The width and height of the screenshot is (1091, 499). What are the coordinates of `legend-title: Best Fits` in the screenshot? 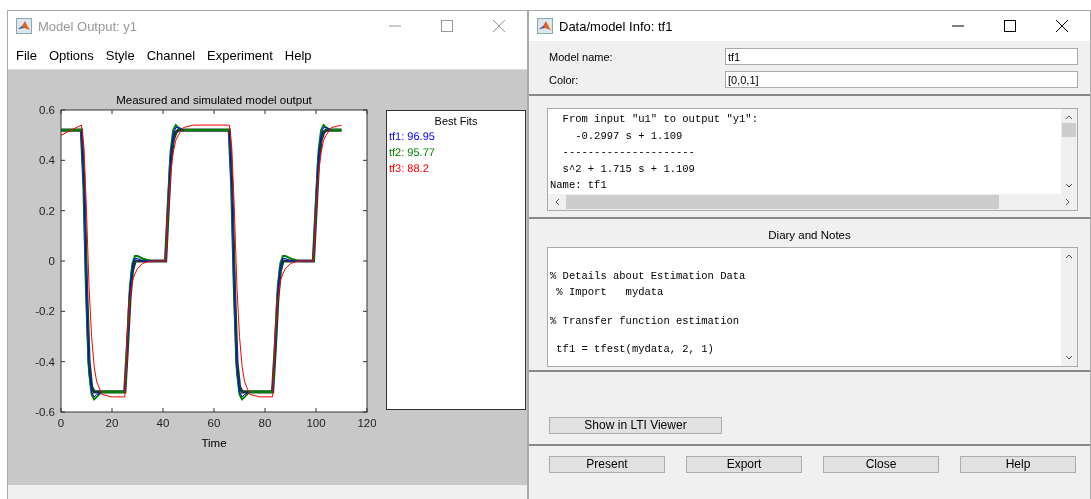 It's located at (456, 121).